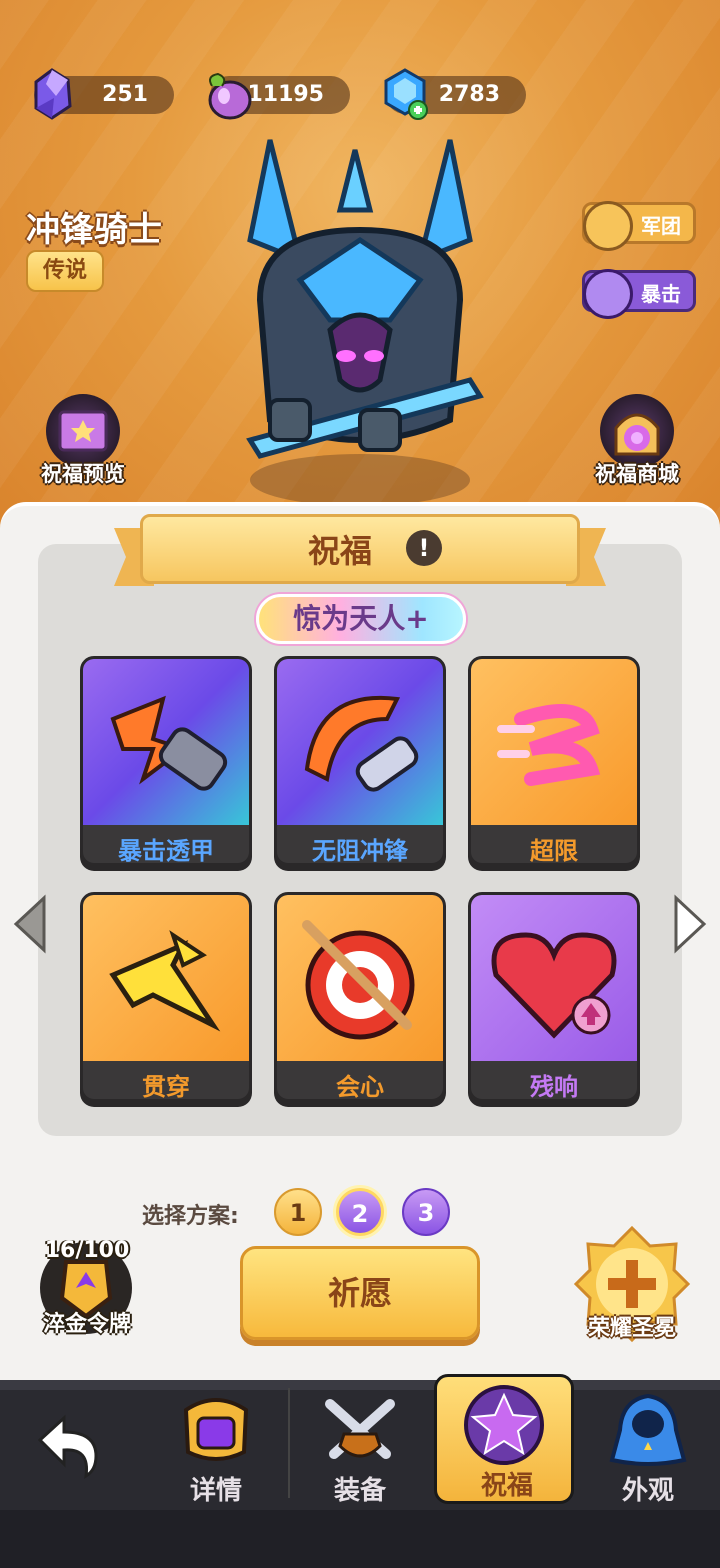  I want to click on nav-label: 外观, so click(647, 1491).